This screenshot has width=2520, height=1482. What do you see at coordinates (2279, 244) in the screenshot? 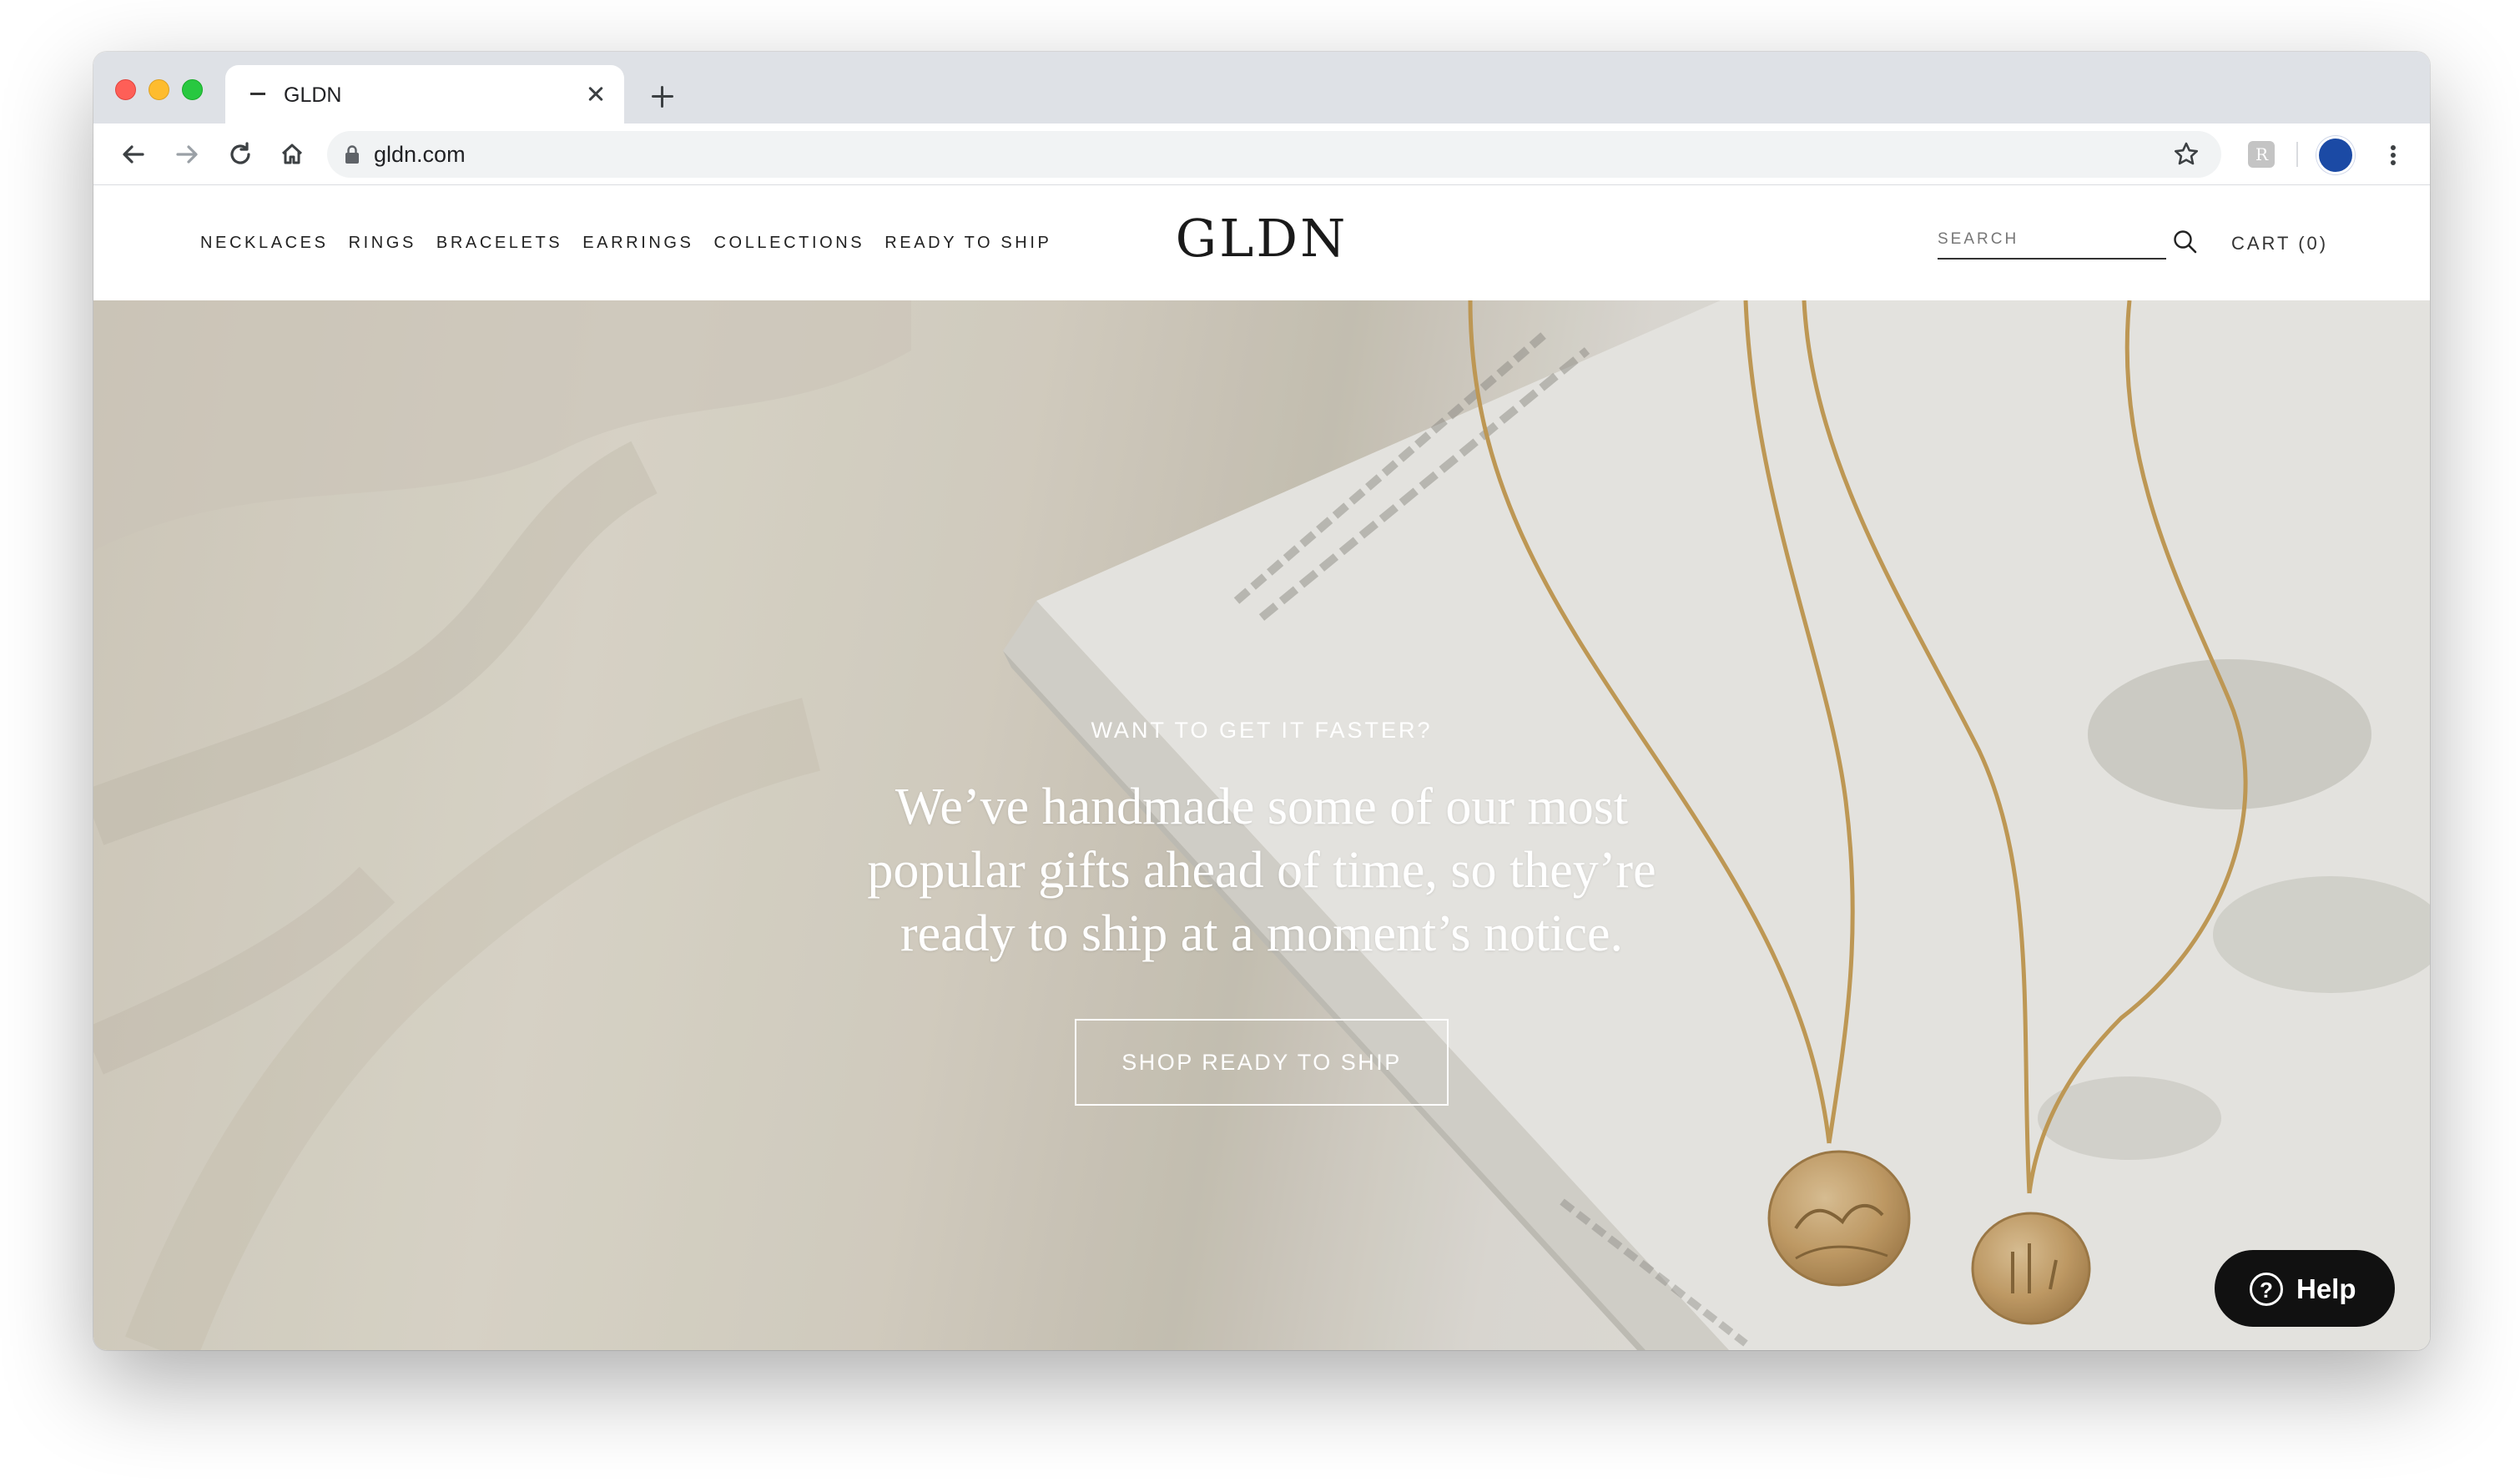
I see `cart-link: CART (0)` at bounding box center [2279, 244].